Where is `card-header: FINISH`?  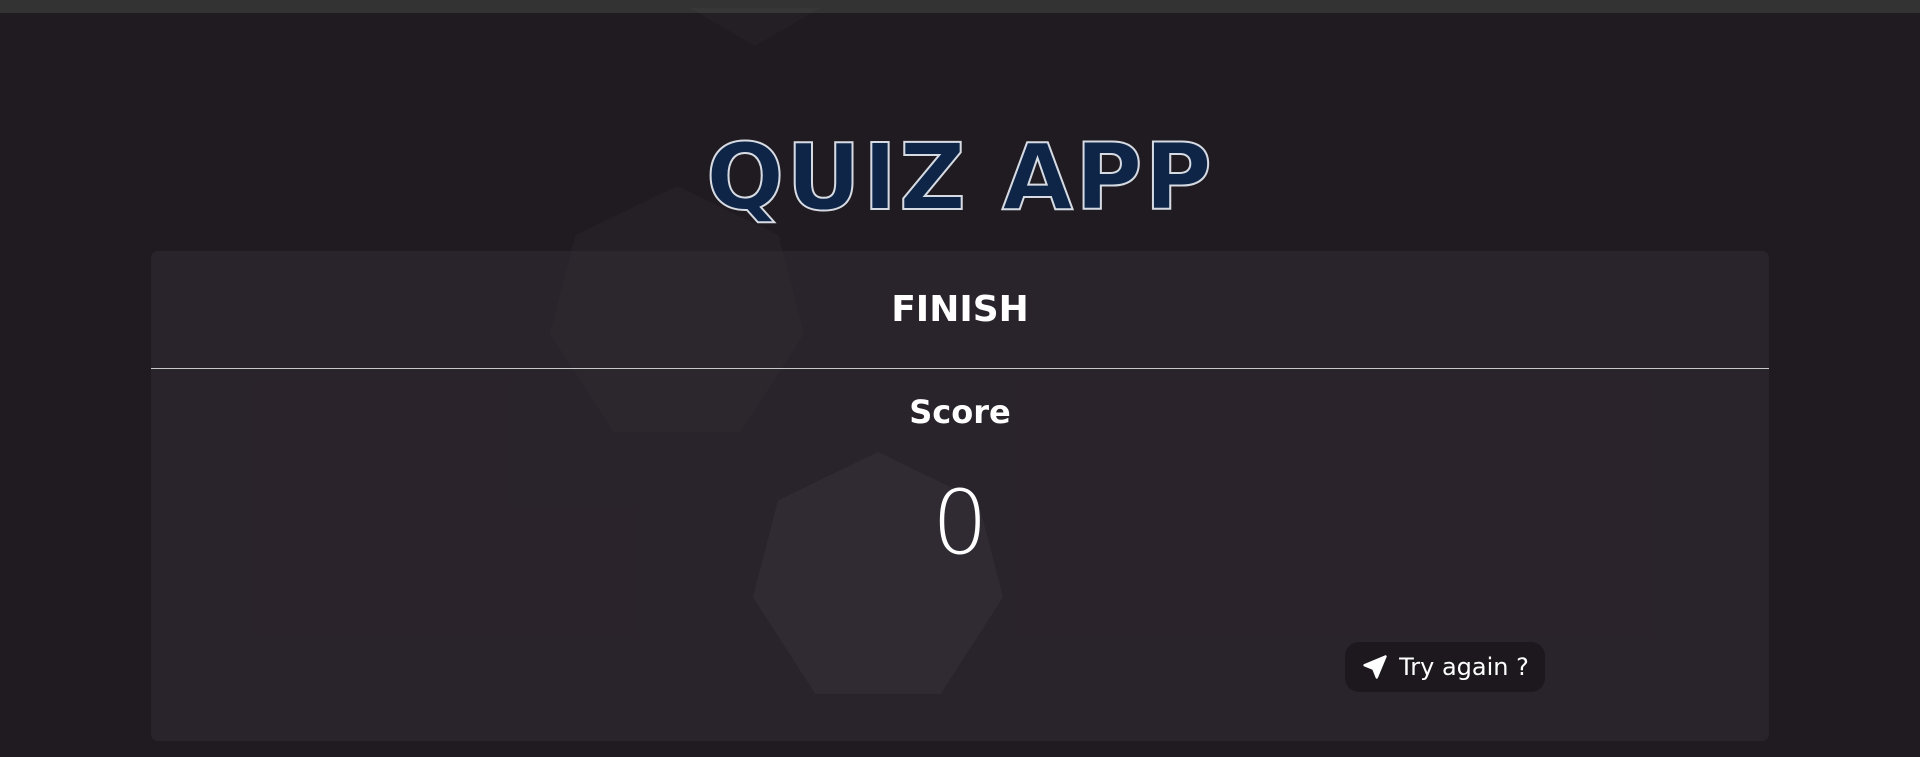
card-header: FINISH is located at coordinates (960, 310).